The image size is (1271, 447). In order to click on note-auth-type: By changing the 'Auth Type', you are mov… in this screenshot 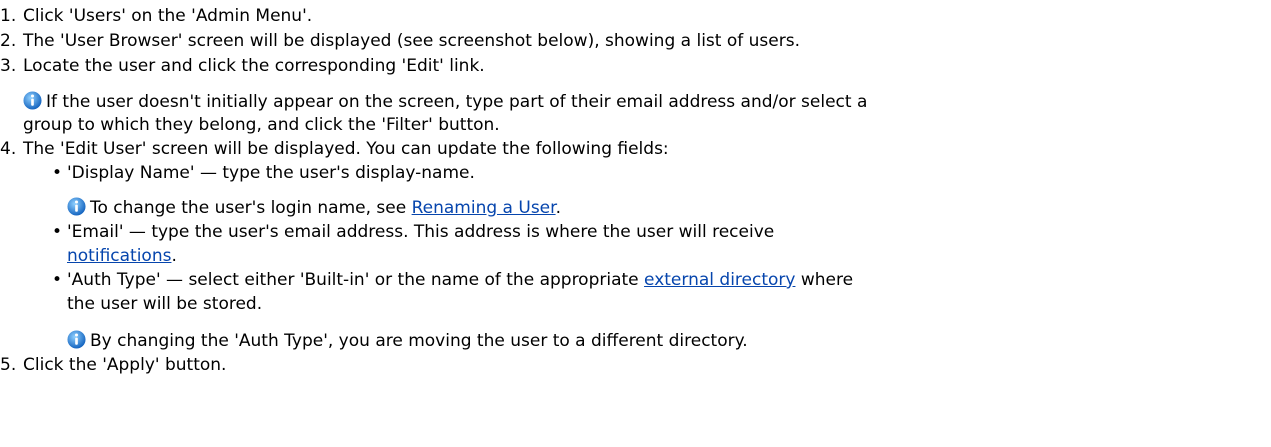, I will do `click(407, 341)`.